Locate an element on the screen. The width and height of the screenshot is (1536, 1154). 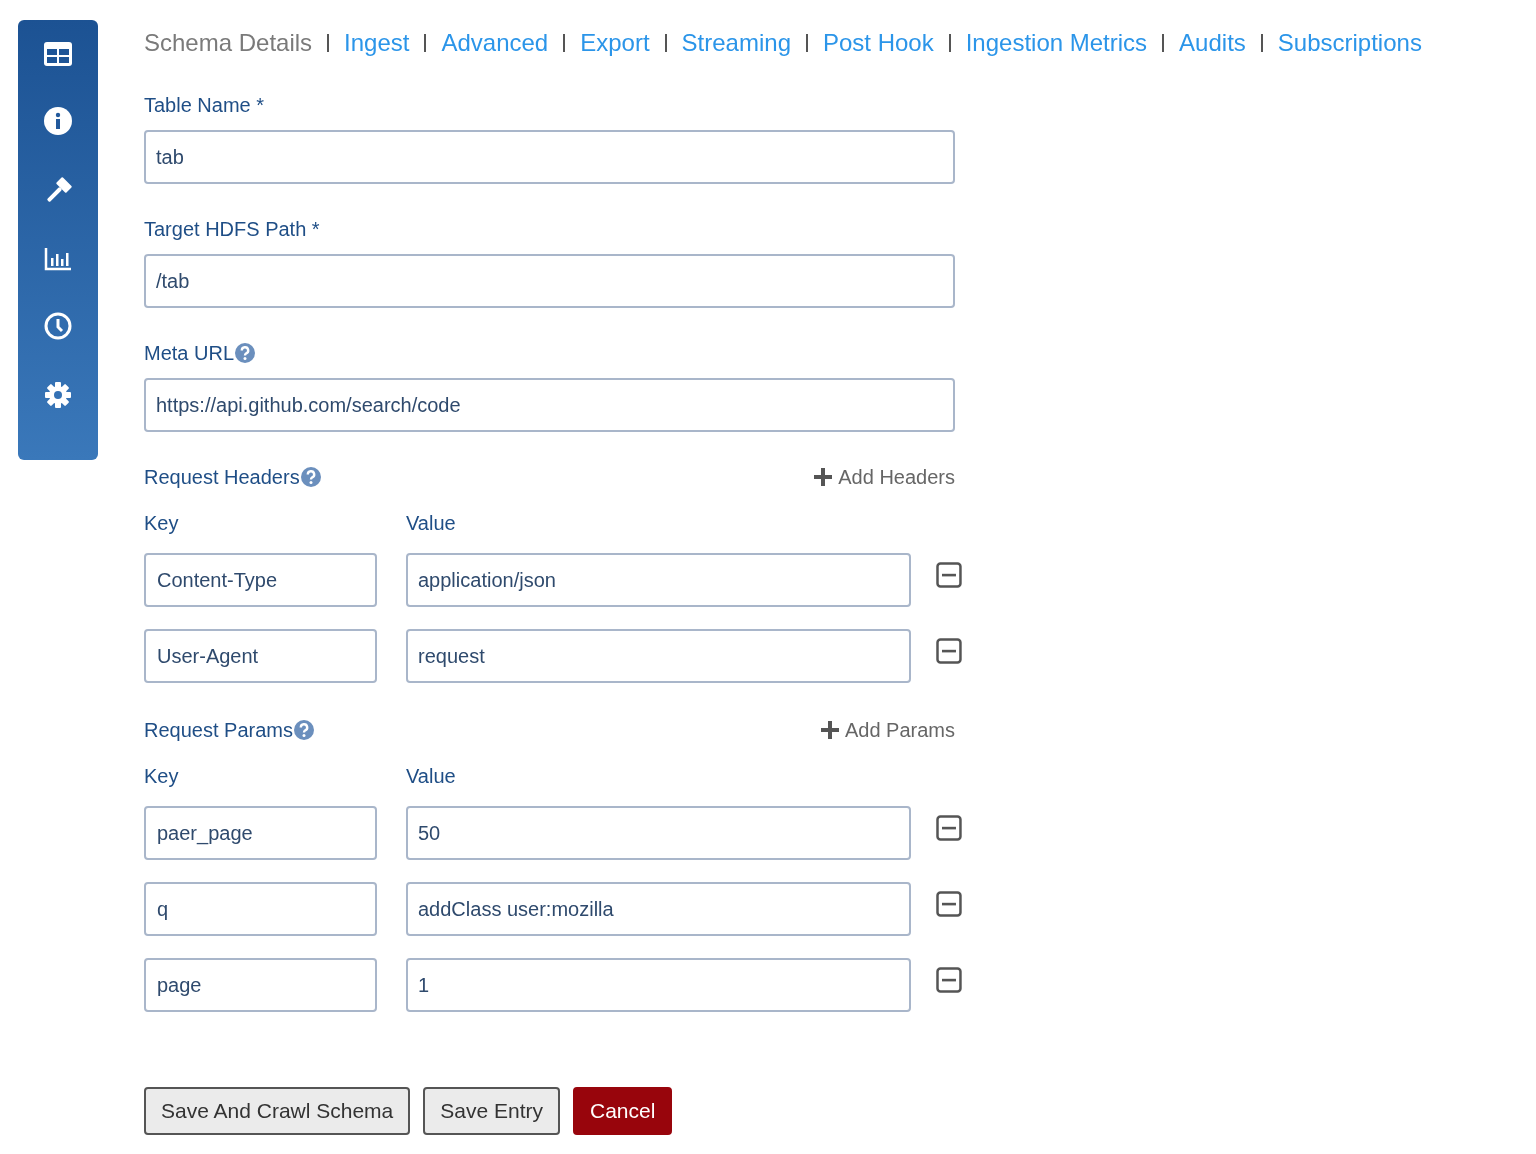
info-icon is located at coordinates (58, 121).